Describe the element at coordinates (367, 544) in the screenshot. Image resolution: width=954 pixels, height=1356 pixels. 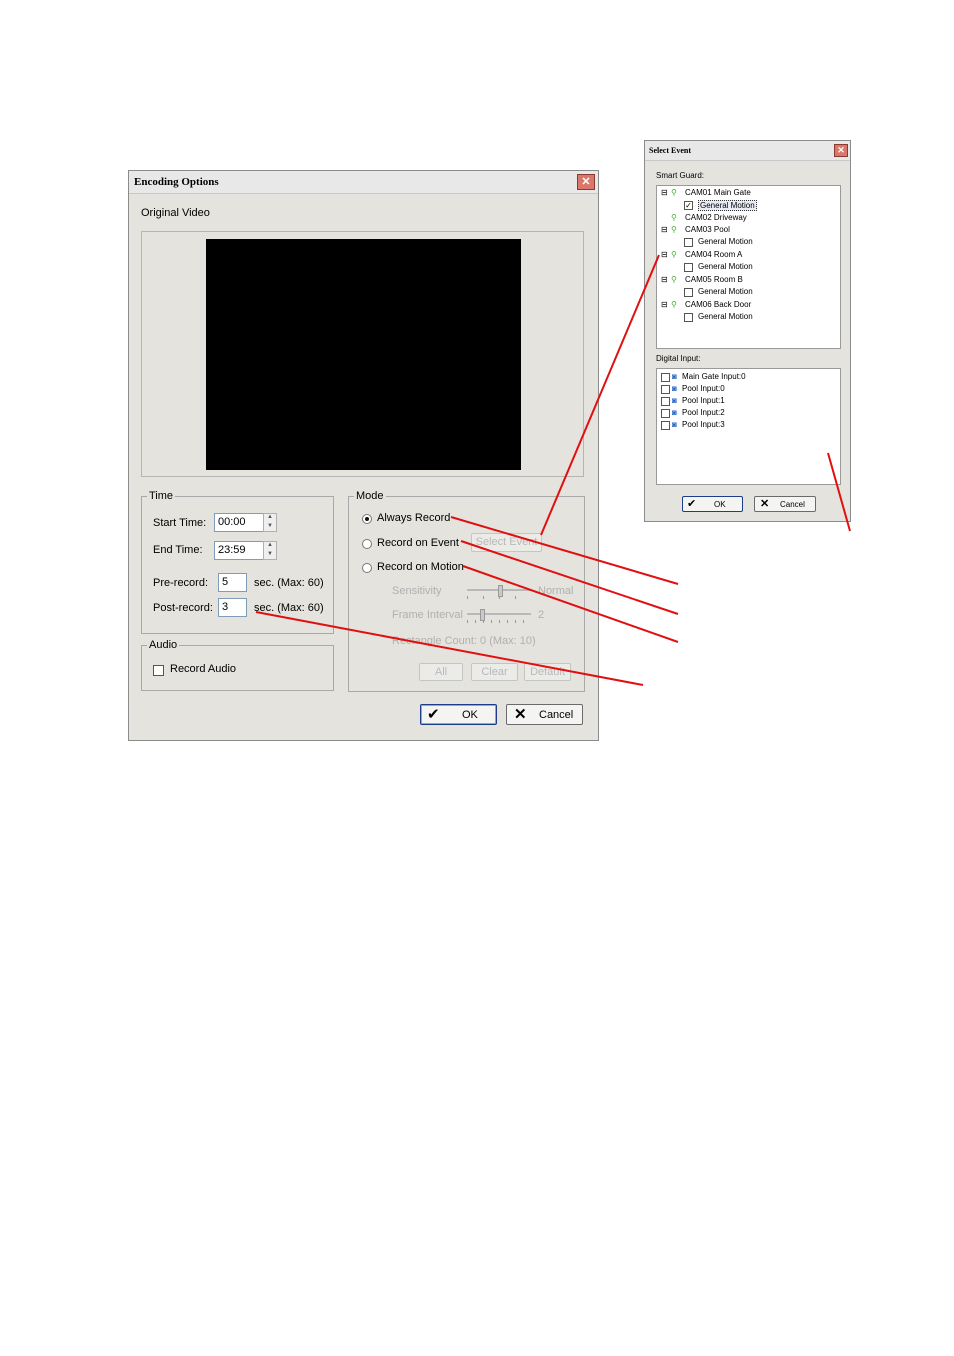
I see `record-on-event-radio` at that location.